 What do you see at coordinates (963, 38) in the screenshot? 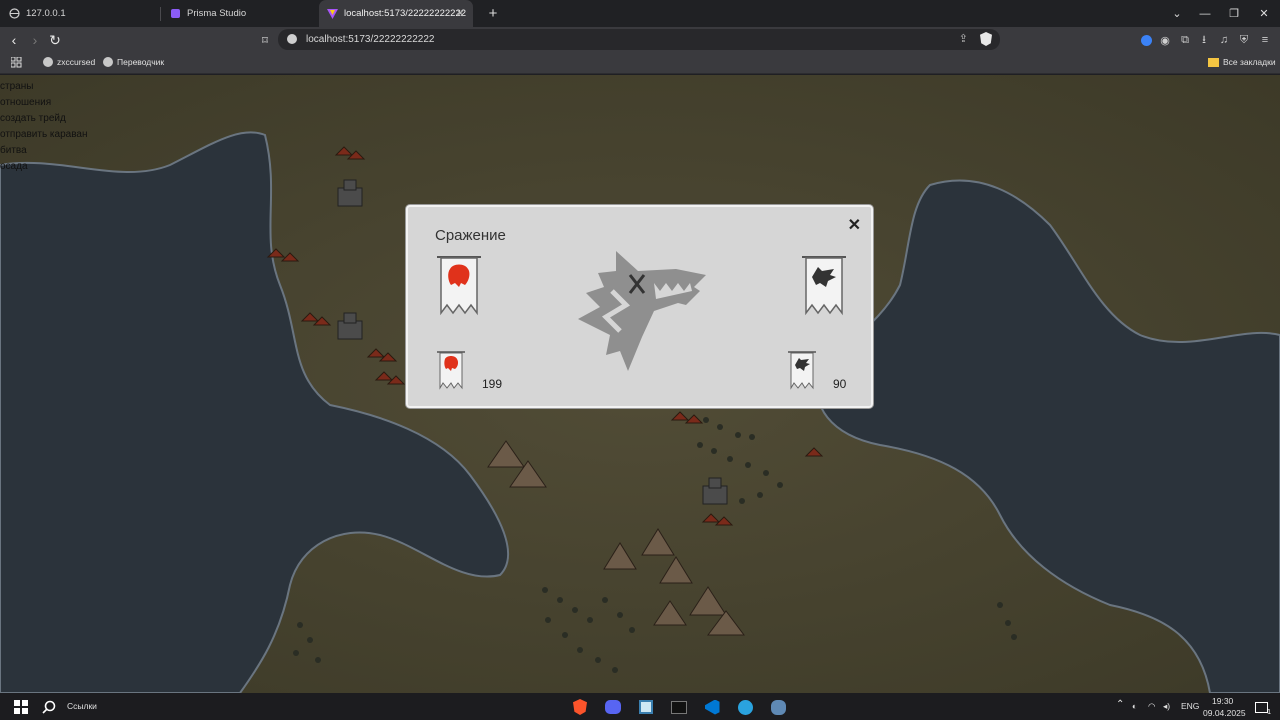
I see `share-icon: ⇪` at bounding box center [963, 38].